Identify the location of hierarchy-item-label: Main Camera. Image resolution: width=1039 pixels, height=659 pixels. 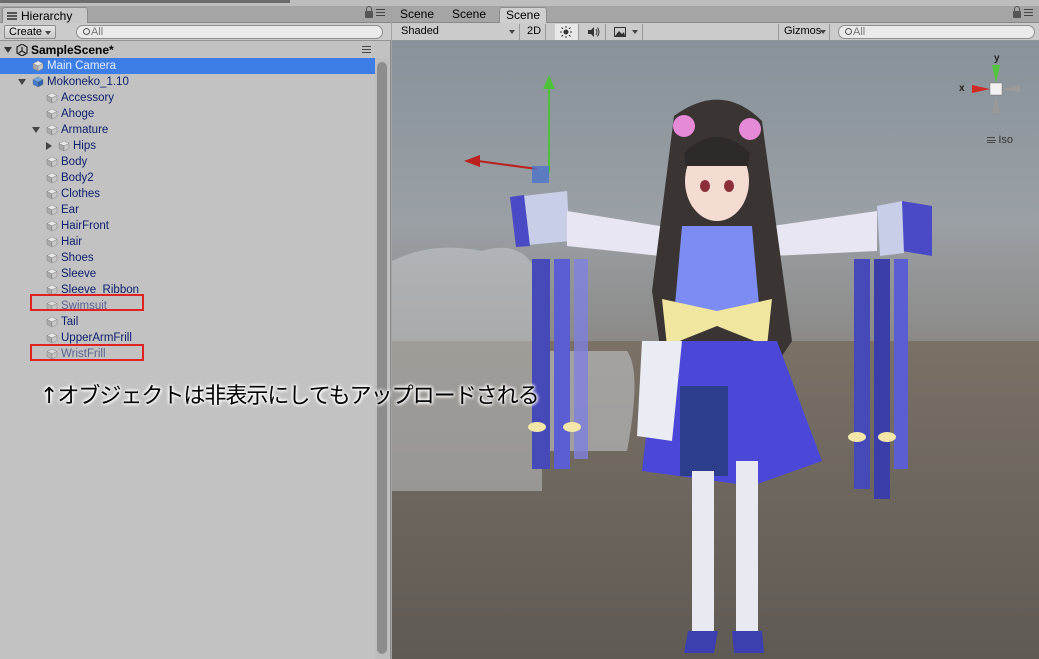
(82, 66).